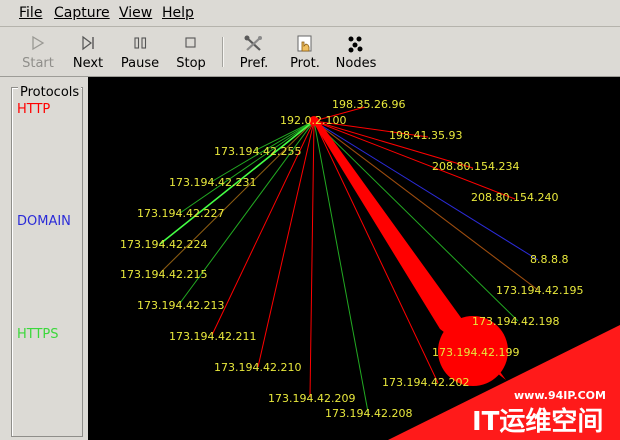 This screenshot has height=440, width=620. I want to click on protocols-frame, so click(47, 262).